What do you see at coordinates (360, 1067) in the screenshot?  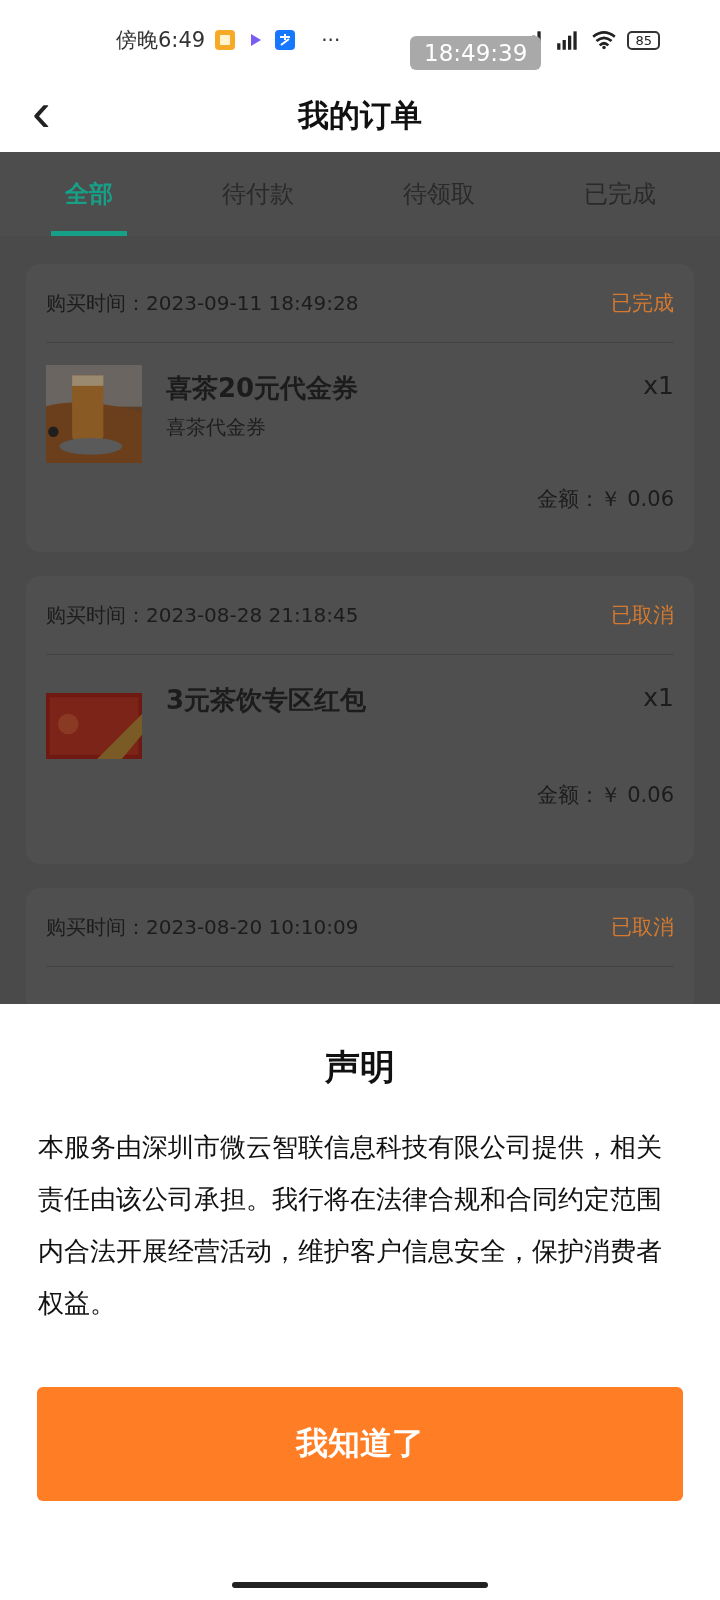 I see `dialog-title: 声明` at bounding box center [360, 1067].